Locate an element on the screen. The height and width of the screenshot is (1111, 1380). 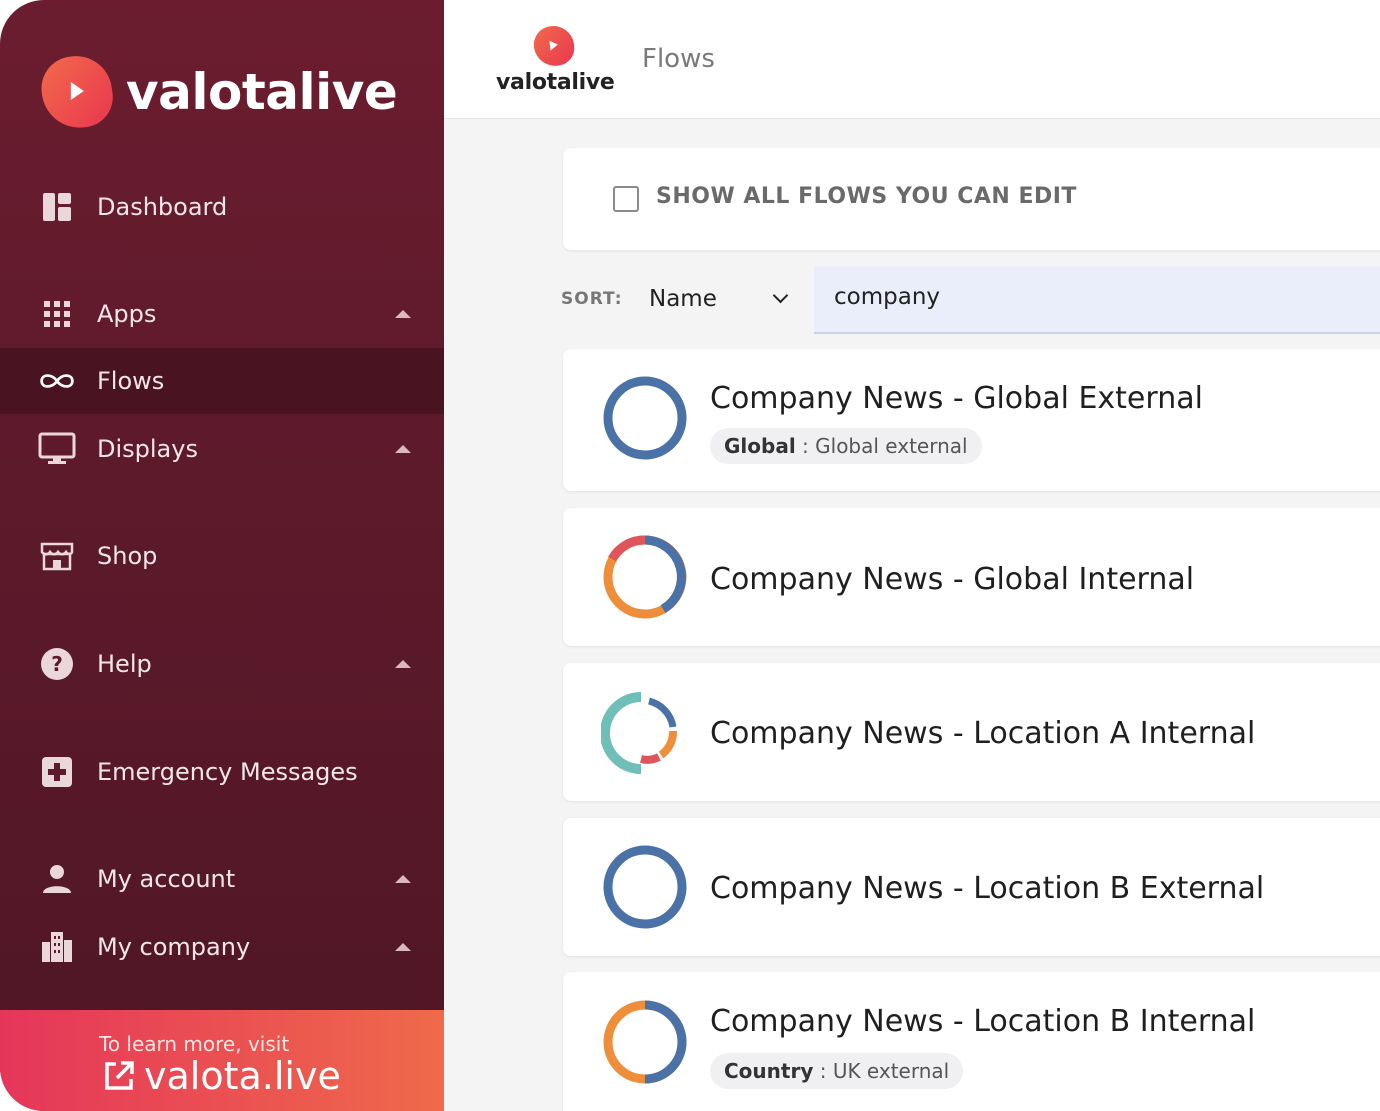
sidebar-item-label: Dashboard is located at coordinates (162, 207).